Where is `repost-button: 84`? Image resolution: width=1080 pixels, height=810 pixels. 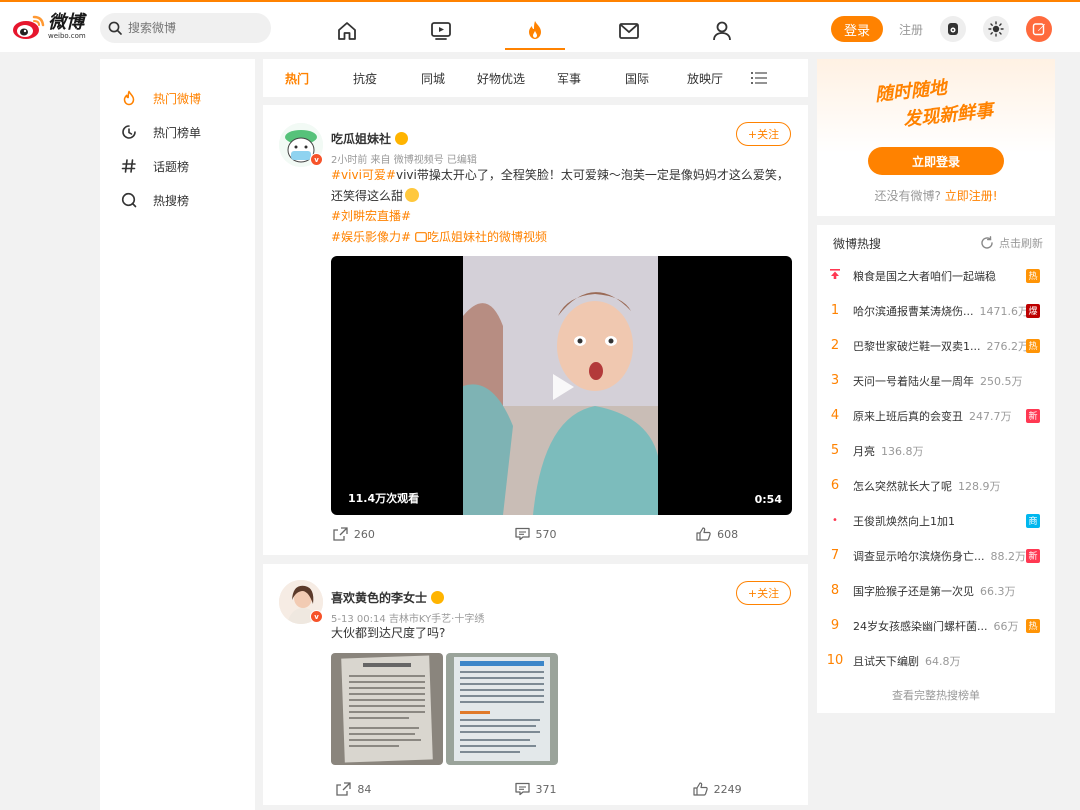
repost-button: 84 is located at coordinates (354, 789).